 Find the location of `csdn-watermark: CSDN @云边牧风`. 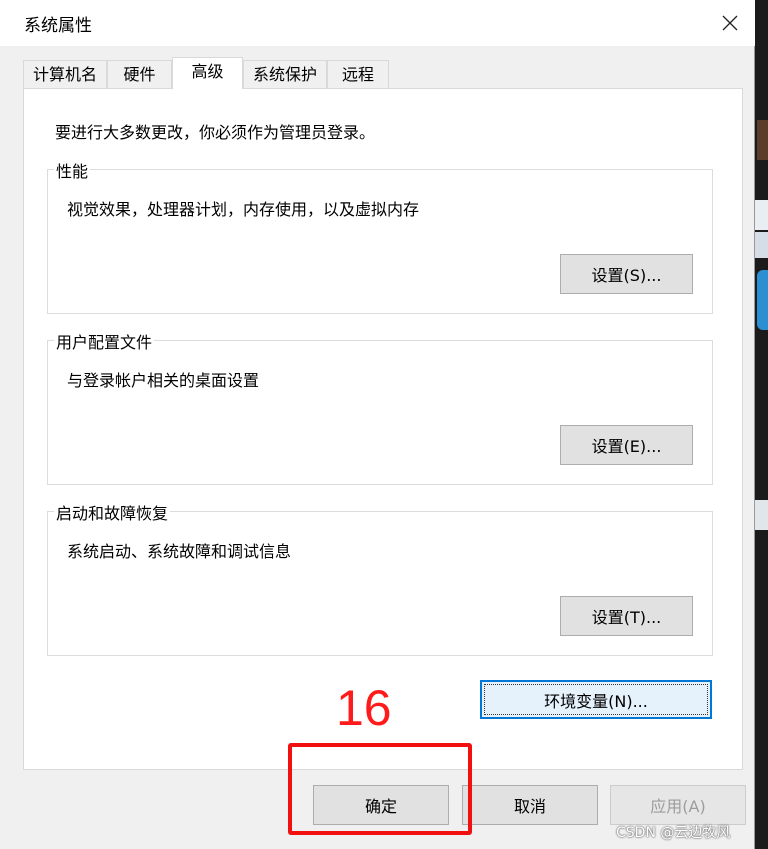

csdn-watermark: CSDN @云边牧风 is located at coordinates (673, 833).